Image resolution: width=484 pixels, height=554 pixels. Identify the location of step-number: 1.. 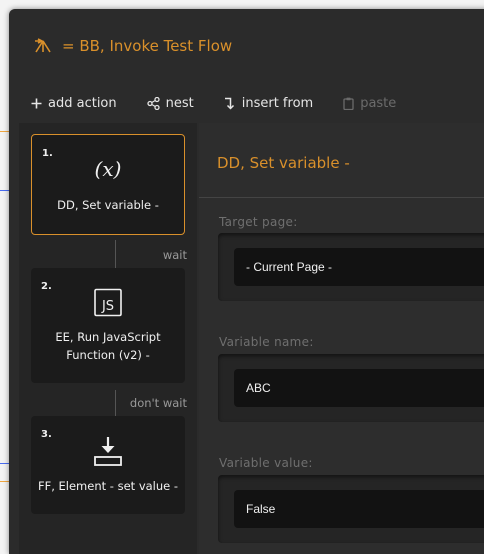
(47, 153).